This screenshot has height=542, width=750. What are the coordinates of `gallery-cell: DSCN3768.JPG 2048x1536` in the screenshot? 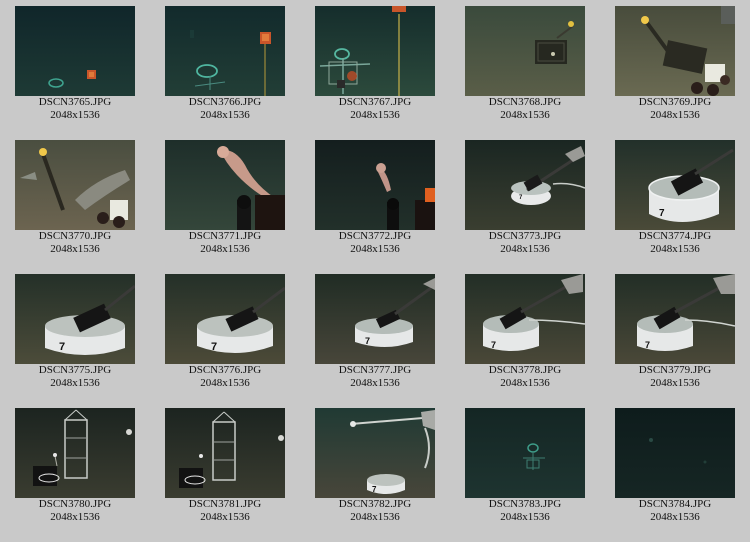 It's located at (525, 67).